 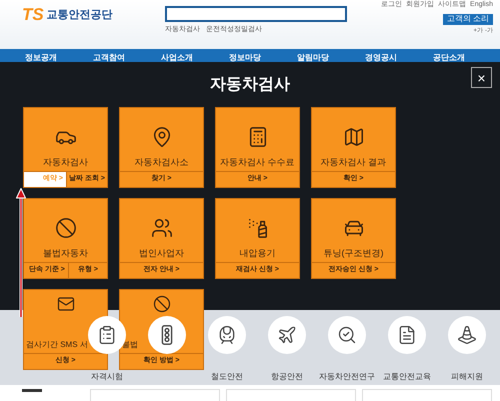 What do you see at coordinates (130, 345) in the screenshot?
I see `tile-label: 불법` at bounding box center [130, 345].